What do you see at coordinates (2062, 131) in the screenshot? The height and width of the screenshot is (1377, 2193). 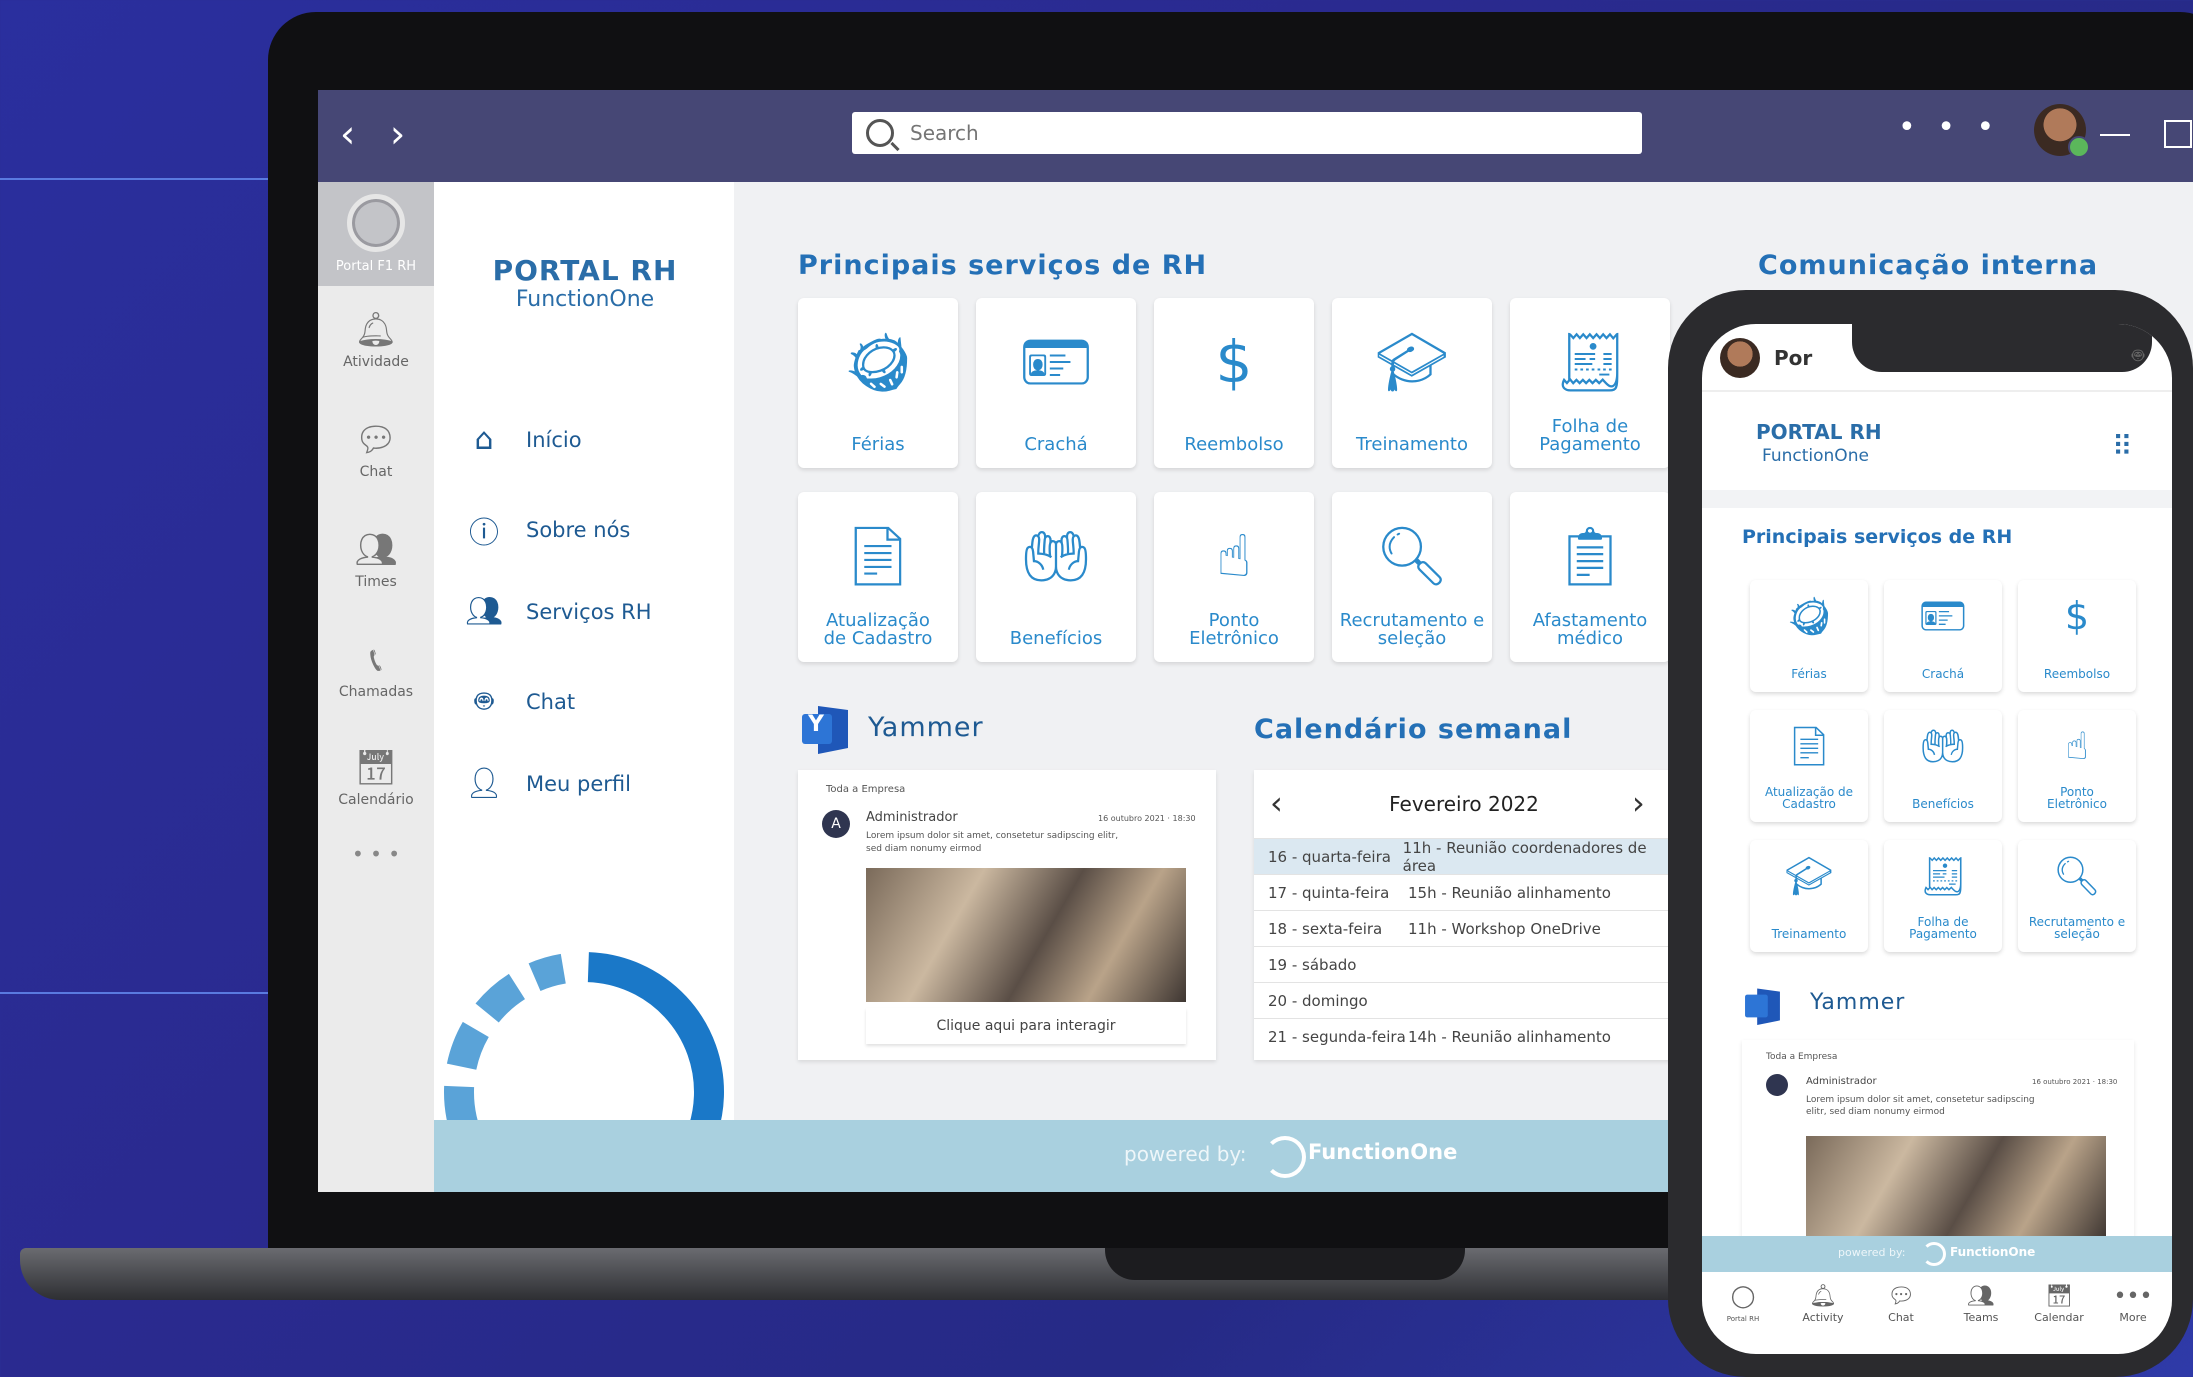 I see `user-avatar` at bounding box center [2062, 131].